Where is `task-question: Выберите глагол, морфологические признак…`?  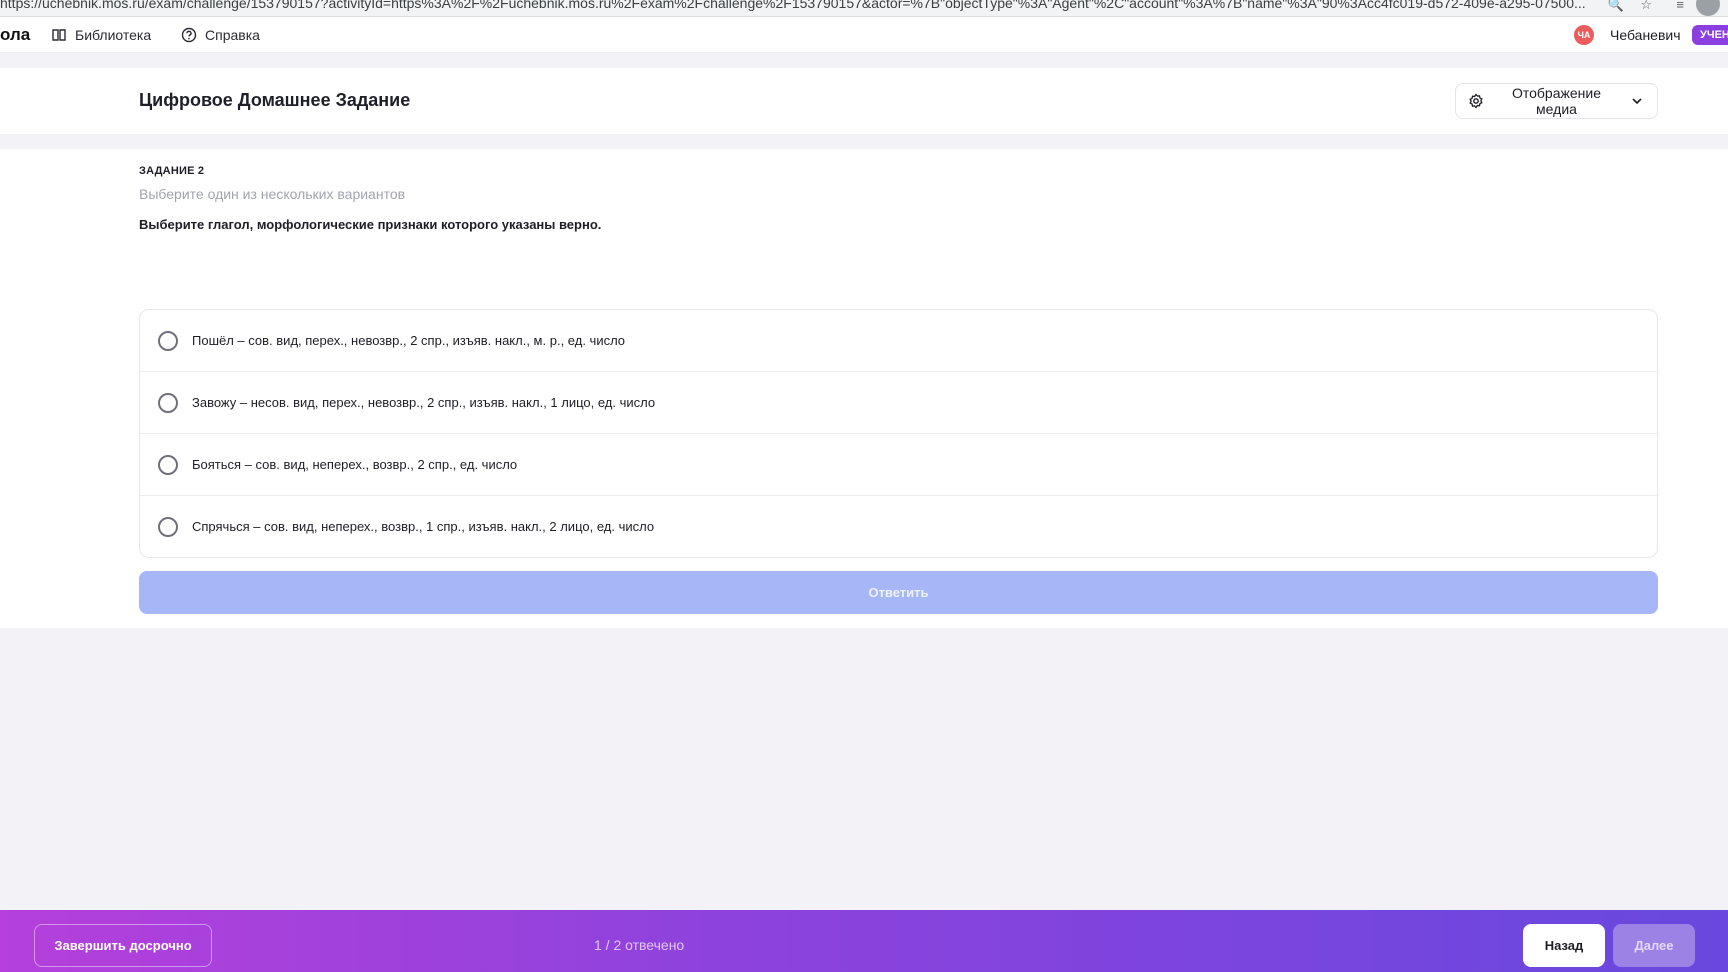 task-question: Выберите глагол, морфологические признак… is located at coordinates (370, 224).